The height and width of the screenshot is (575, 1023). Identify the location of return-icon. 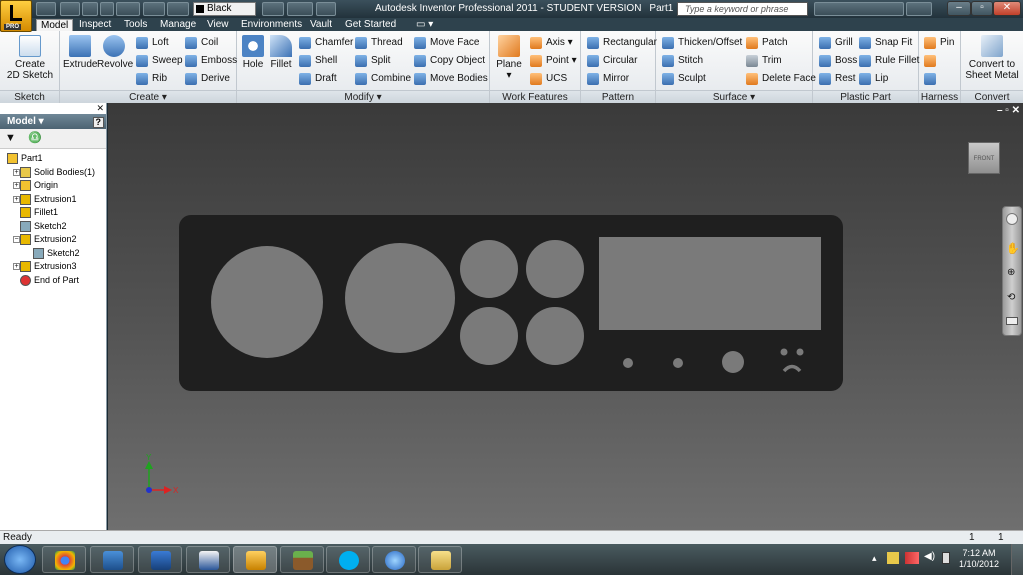
(154, 9).